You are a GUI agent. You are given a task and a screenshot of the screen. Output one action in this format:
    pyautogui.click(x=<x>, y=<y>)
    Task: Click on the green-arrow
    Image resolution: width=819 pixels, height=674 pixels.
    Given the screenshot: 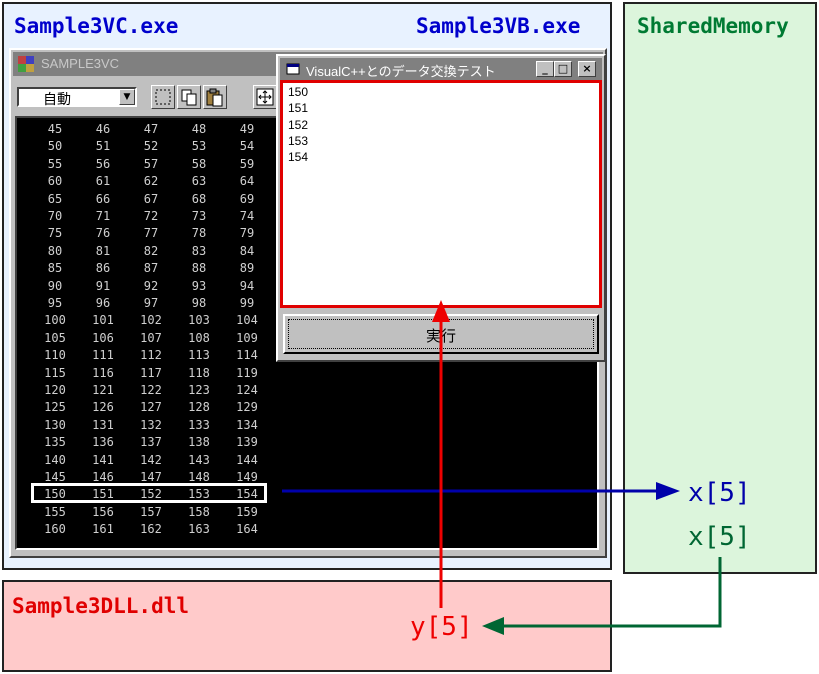 What is the action you would take?
    pyautogui.click(x=602, y=596)
    